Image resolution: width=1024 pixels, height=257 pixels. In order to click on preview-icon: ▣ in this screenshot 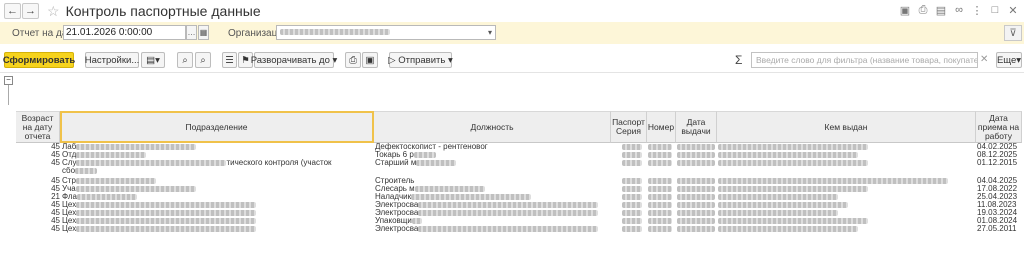, I will do `click(370, 60)`.